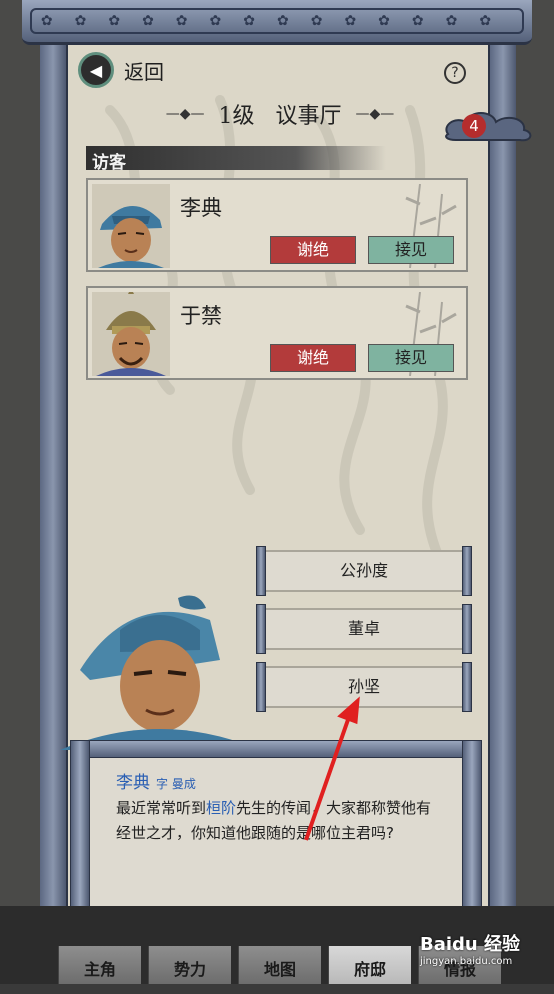 This screenshot has height=994, width=554. I want to click on dialog-text: 最近常常听到桓阶先生的传闻，大家都称赞他有经世之才，你知道他跟随的是哪位主君吗?, so click(274, 820).